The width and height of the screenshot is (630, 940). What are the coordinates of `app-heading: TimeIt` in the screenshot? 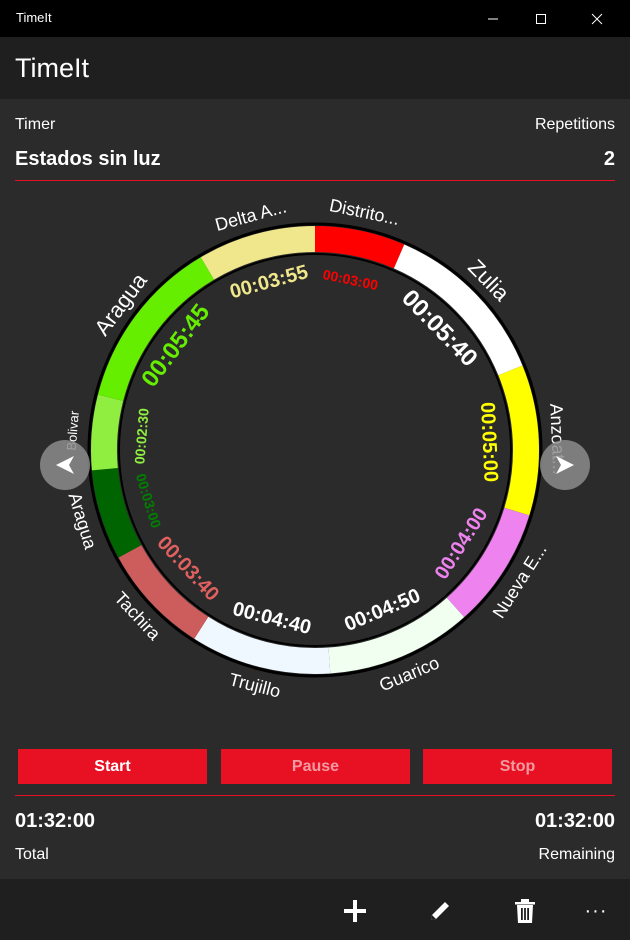 It's located at (52, 68).